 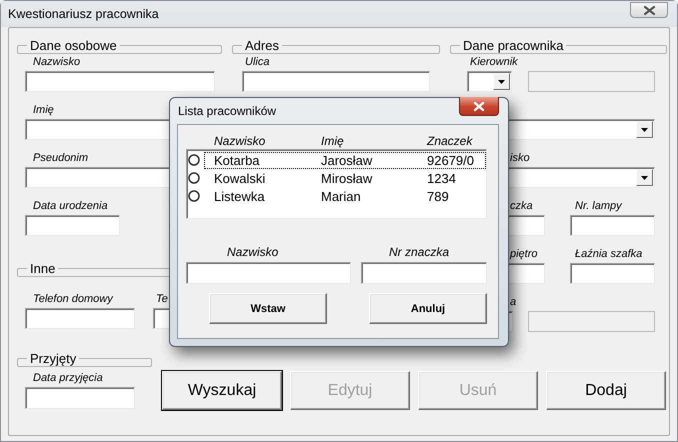 I want to click on column-header: Imię, so click(x=333, y=141).